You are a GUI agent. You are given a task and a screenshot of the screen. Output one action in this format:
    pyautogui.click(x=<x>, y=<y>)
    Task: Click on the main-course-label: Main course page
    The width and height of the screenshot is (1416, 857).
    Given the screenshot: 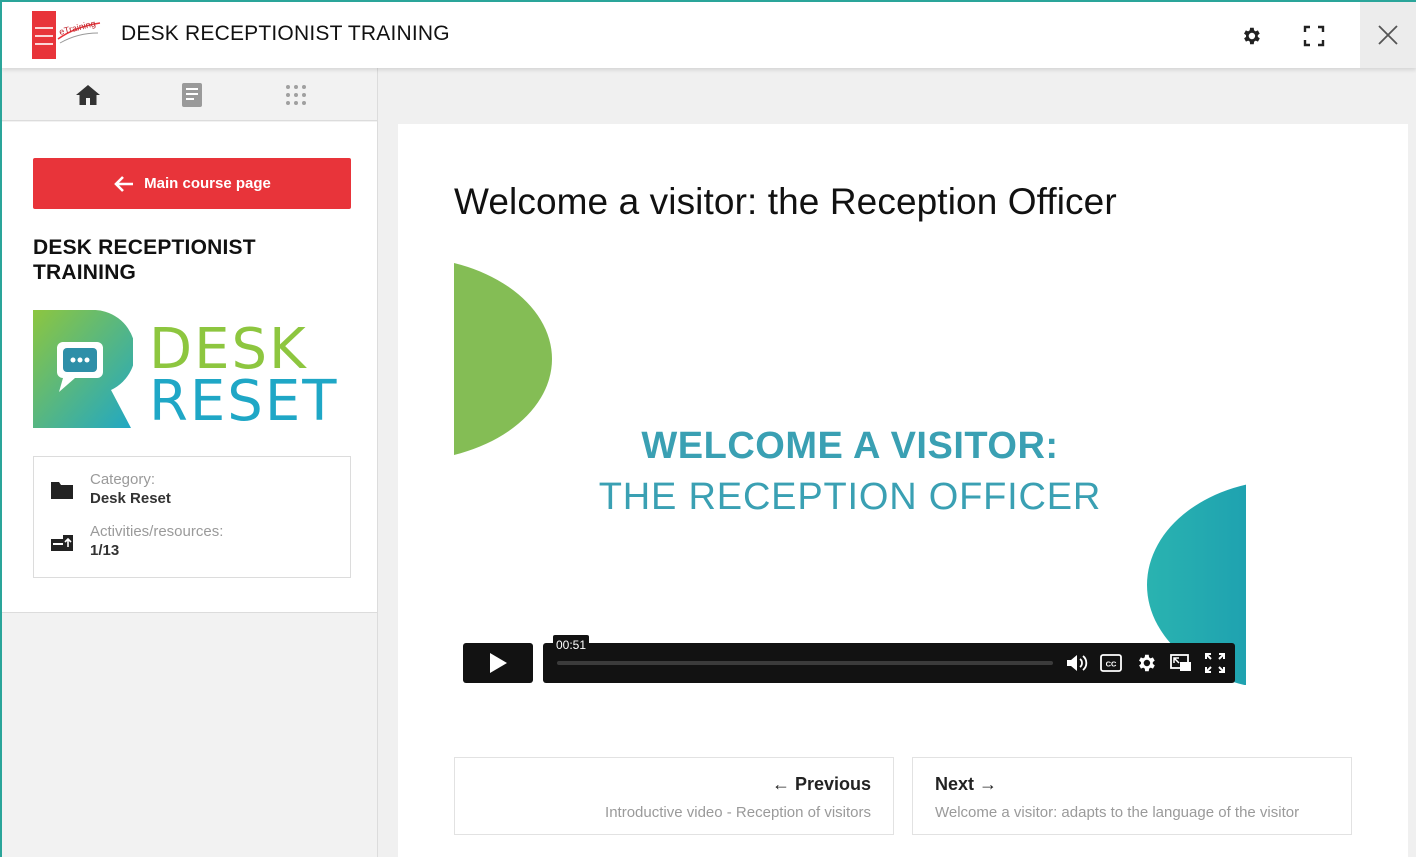 What is the action you would take?
    pyautogui.click(x=207, y=183)
    